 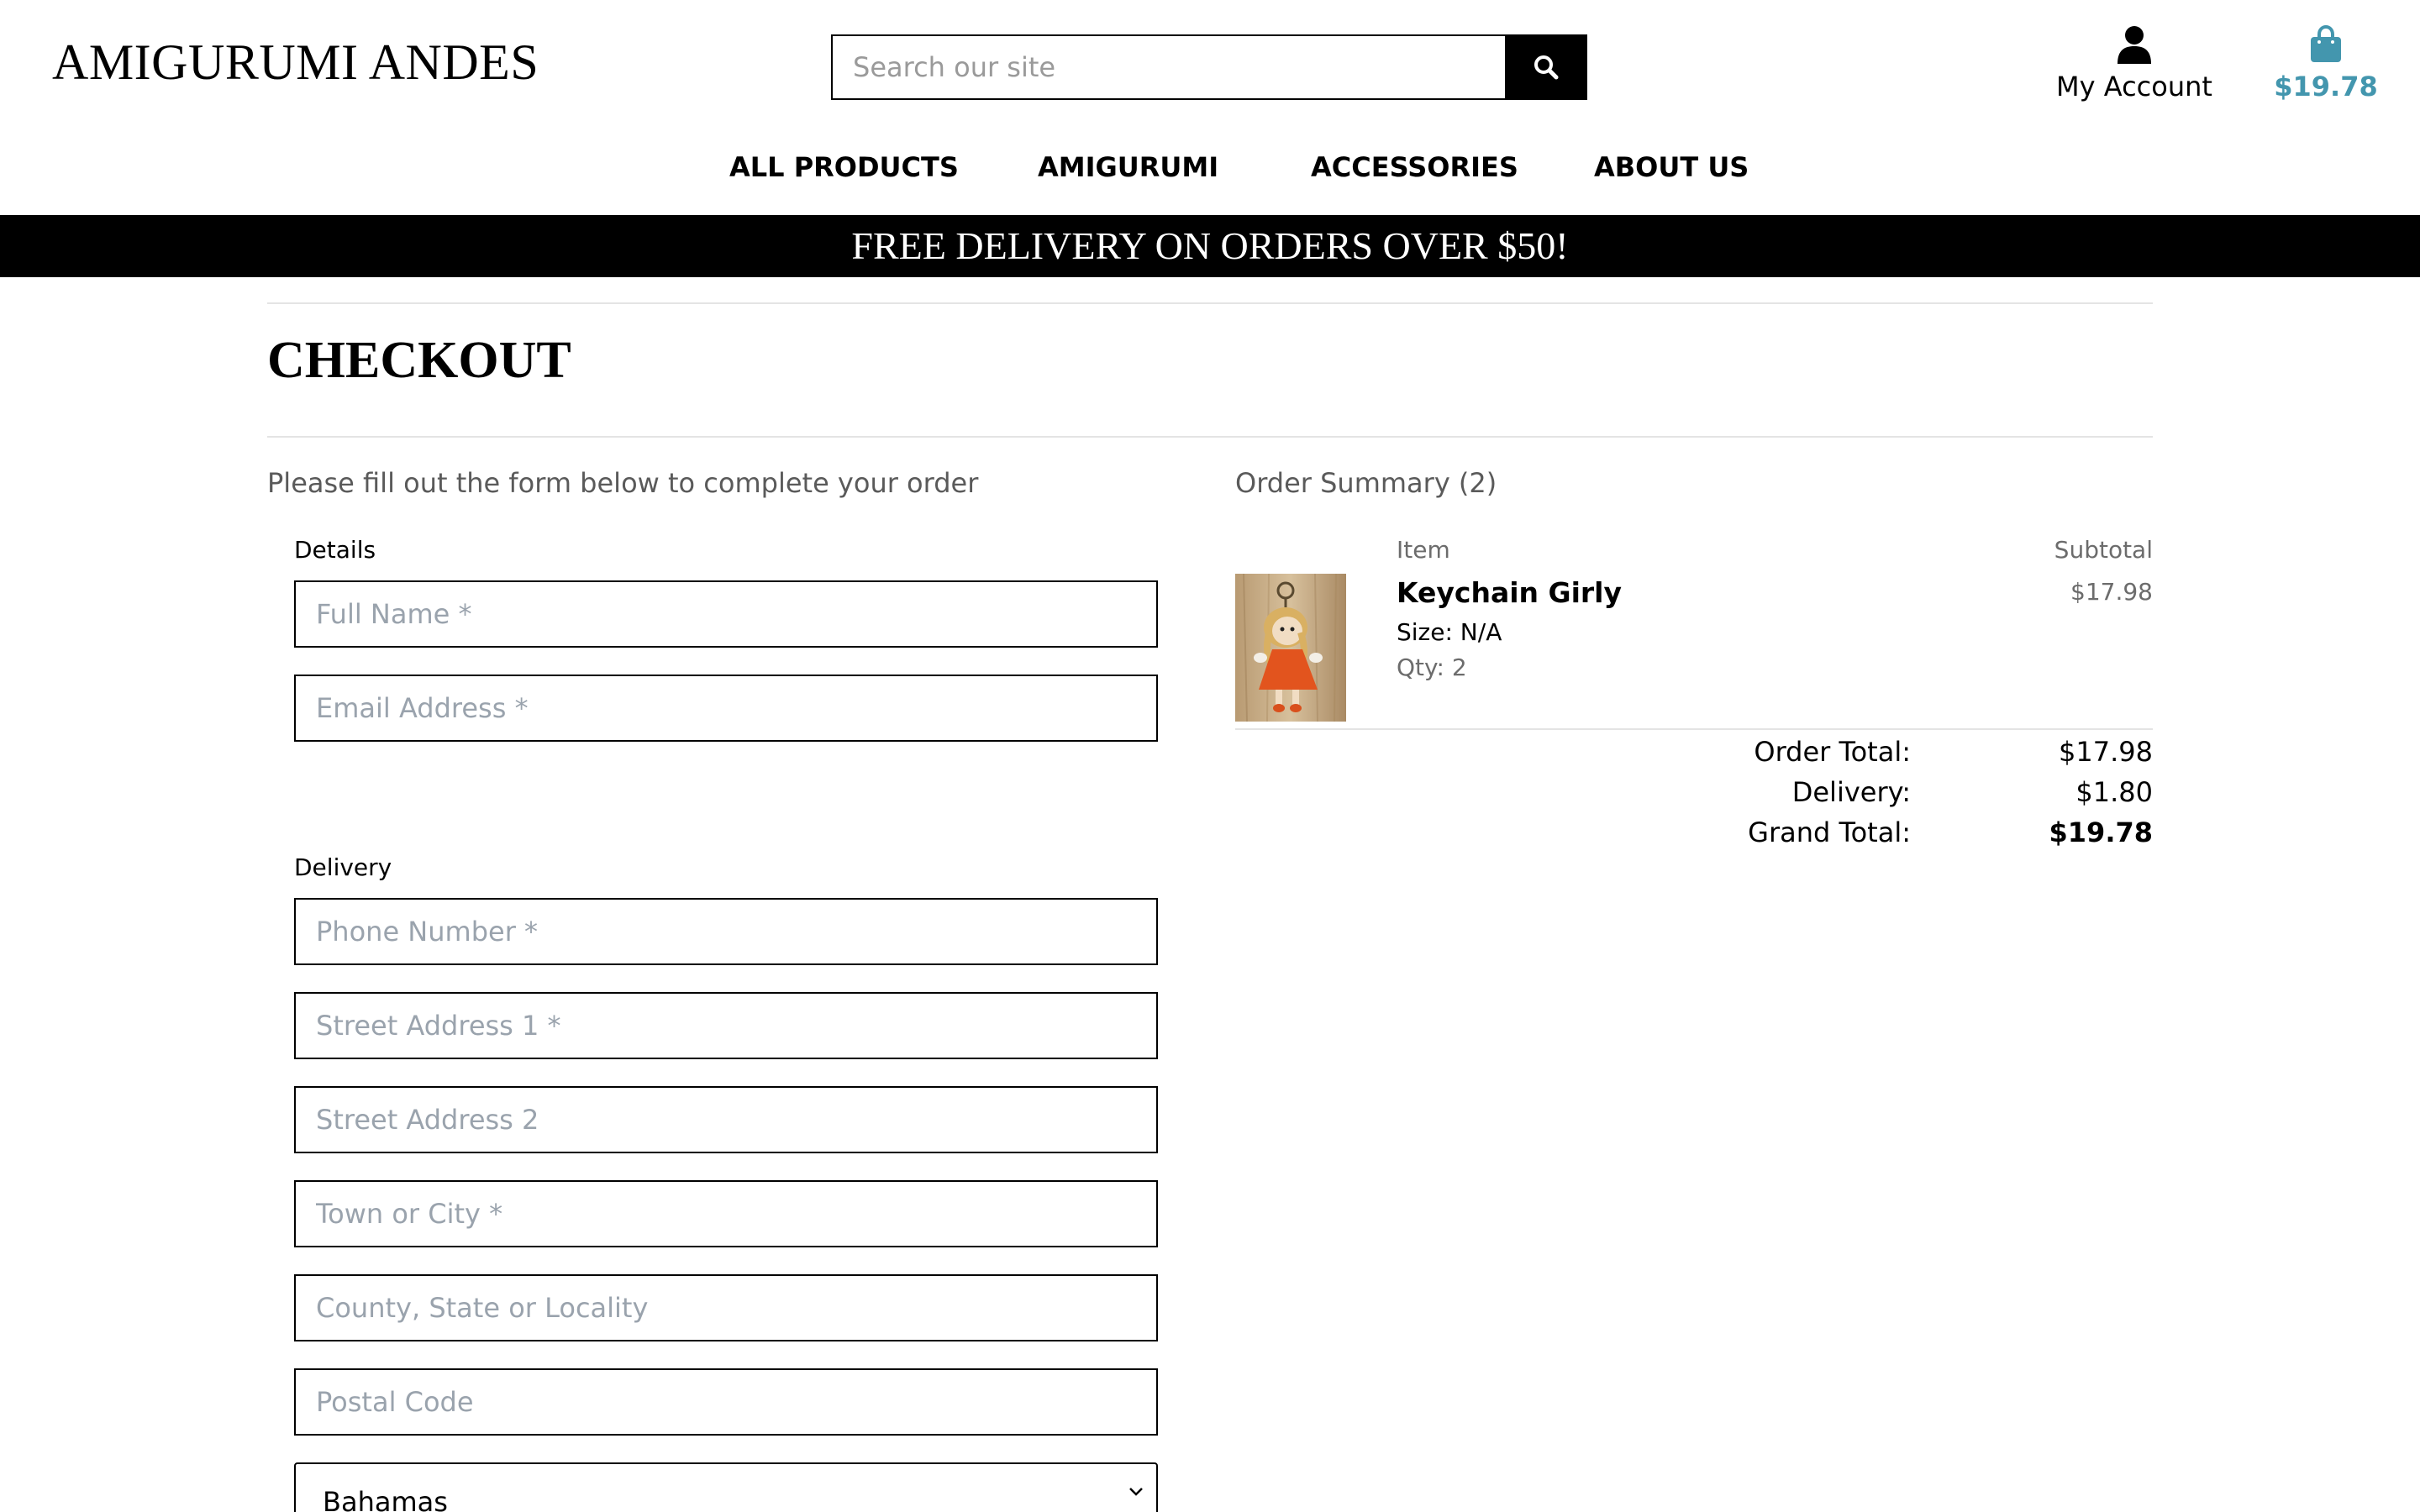 I want to click on column-header-subtotal: Subtotal, so click(x=2103, y=550).